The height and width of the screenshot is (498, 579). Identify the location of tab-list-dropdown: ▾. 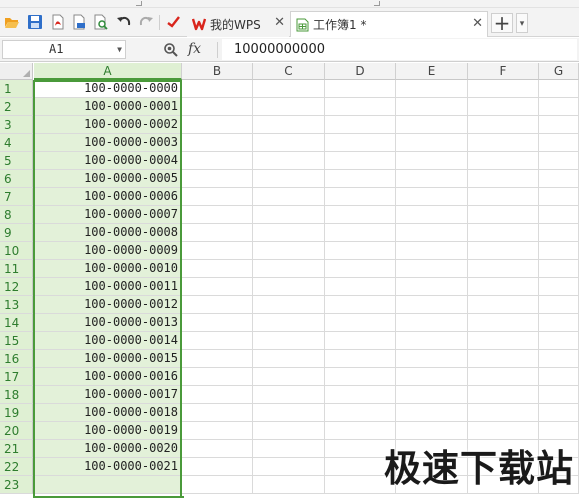
(522, 23).